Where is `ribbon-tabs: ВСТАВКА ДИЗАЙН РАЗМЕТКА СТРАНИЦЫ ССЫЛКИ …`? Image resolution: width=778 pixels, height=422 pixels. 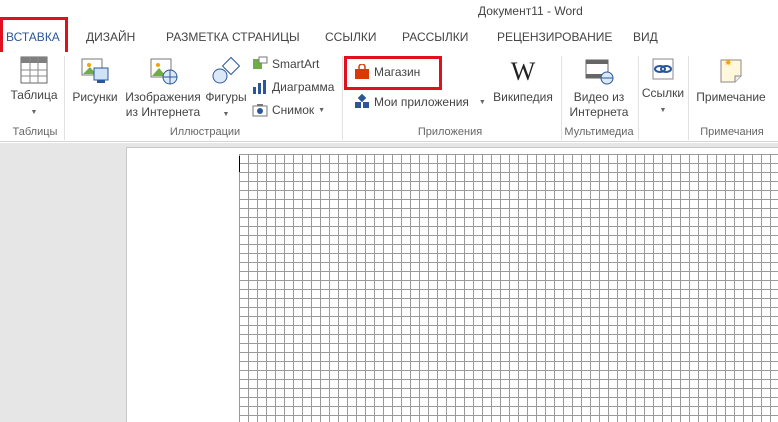 ribbon-tabs: ВСТАВКА ДИЗАЙН РАЗМЕТКА СТРАНИЦЫ ССЫЛКИ … is located at coordinates (389, 37).